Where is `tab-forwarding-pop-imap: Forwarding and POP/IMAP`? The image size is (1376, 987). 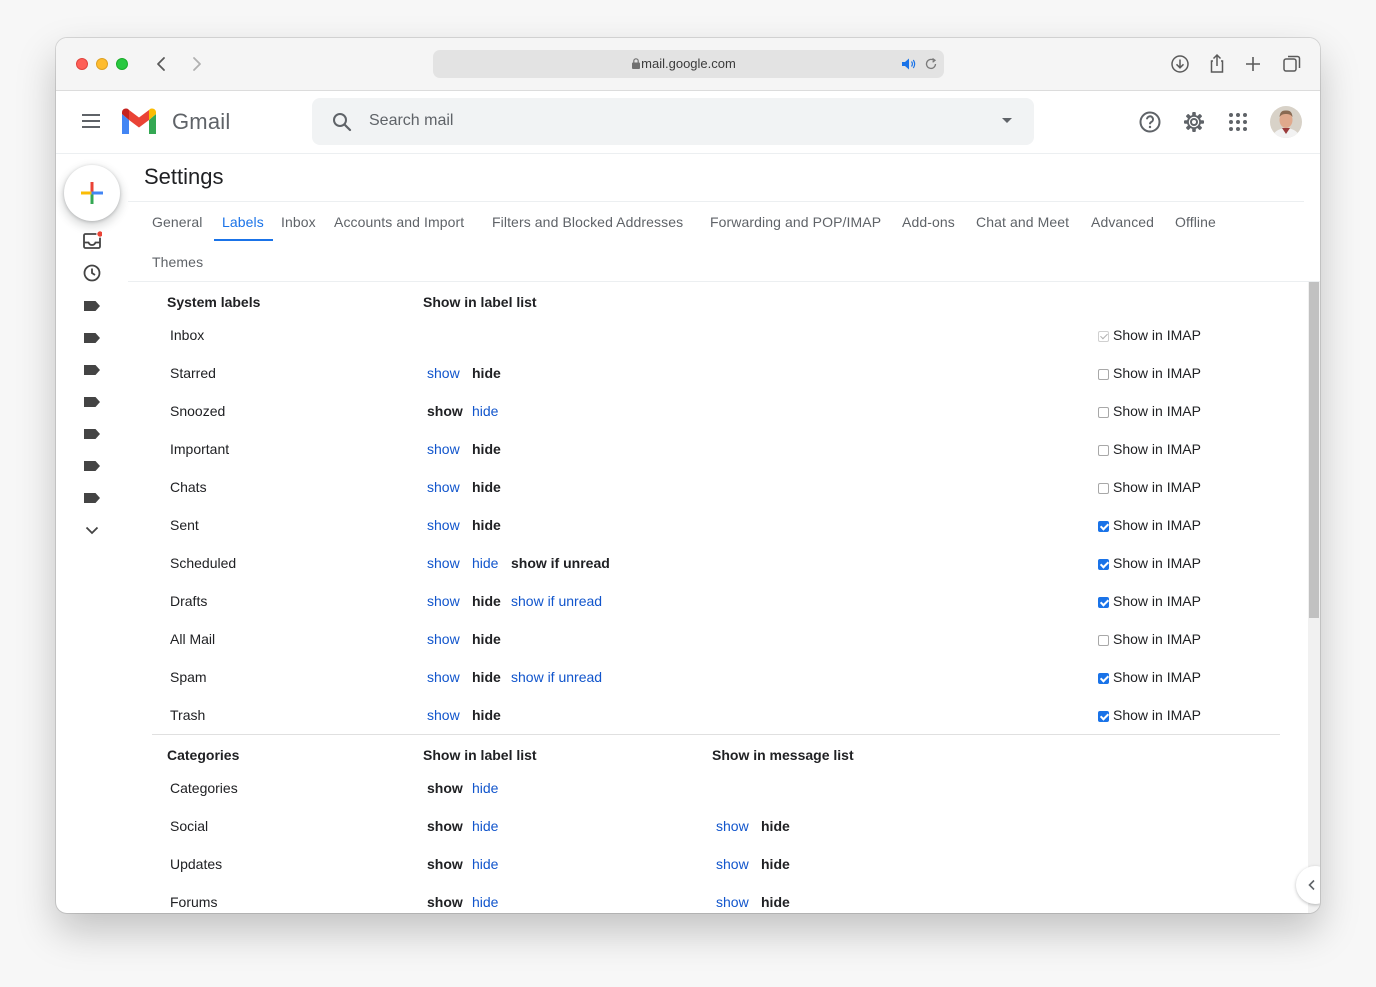
tab-forwarding-pop-imap: Forwarding and POP/IMAP is located at coordinates (795, 222).